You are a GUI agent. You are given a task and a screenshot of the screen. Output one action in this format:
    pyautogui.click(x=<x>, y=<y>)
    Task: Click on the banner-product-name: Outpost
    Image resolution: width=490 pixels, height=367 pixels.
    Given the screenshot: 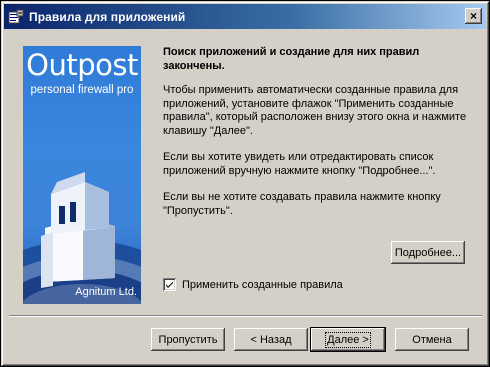 What is the action you would take?
    pyautogui.click(x=82, y=65)
    